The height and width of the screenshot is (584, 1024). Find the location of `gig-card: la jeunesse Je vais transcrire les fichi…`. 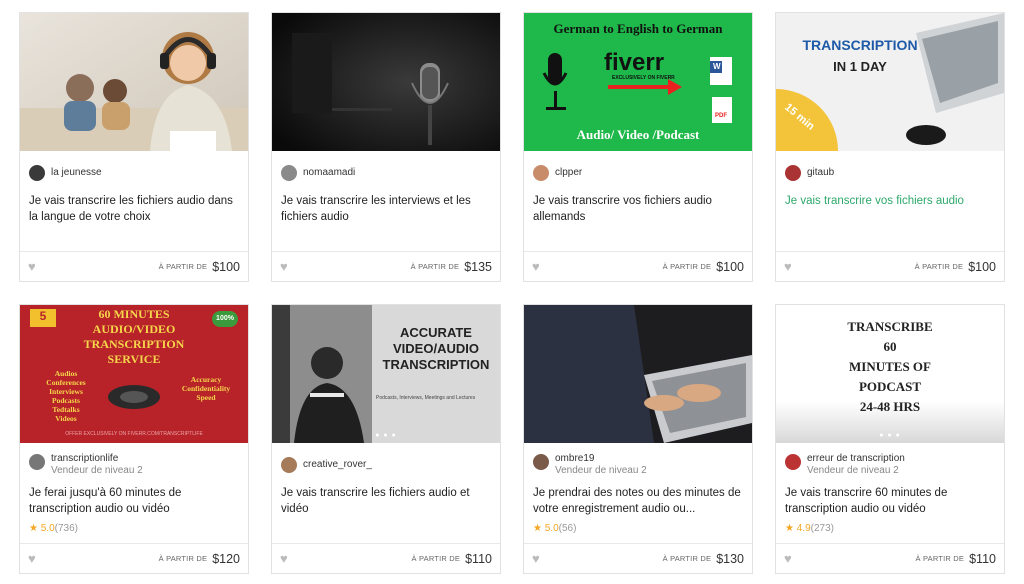

gig-card: la jeunesse Je vais transcrire les fichi… is located at coordinates (134, 147).